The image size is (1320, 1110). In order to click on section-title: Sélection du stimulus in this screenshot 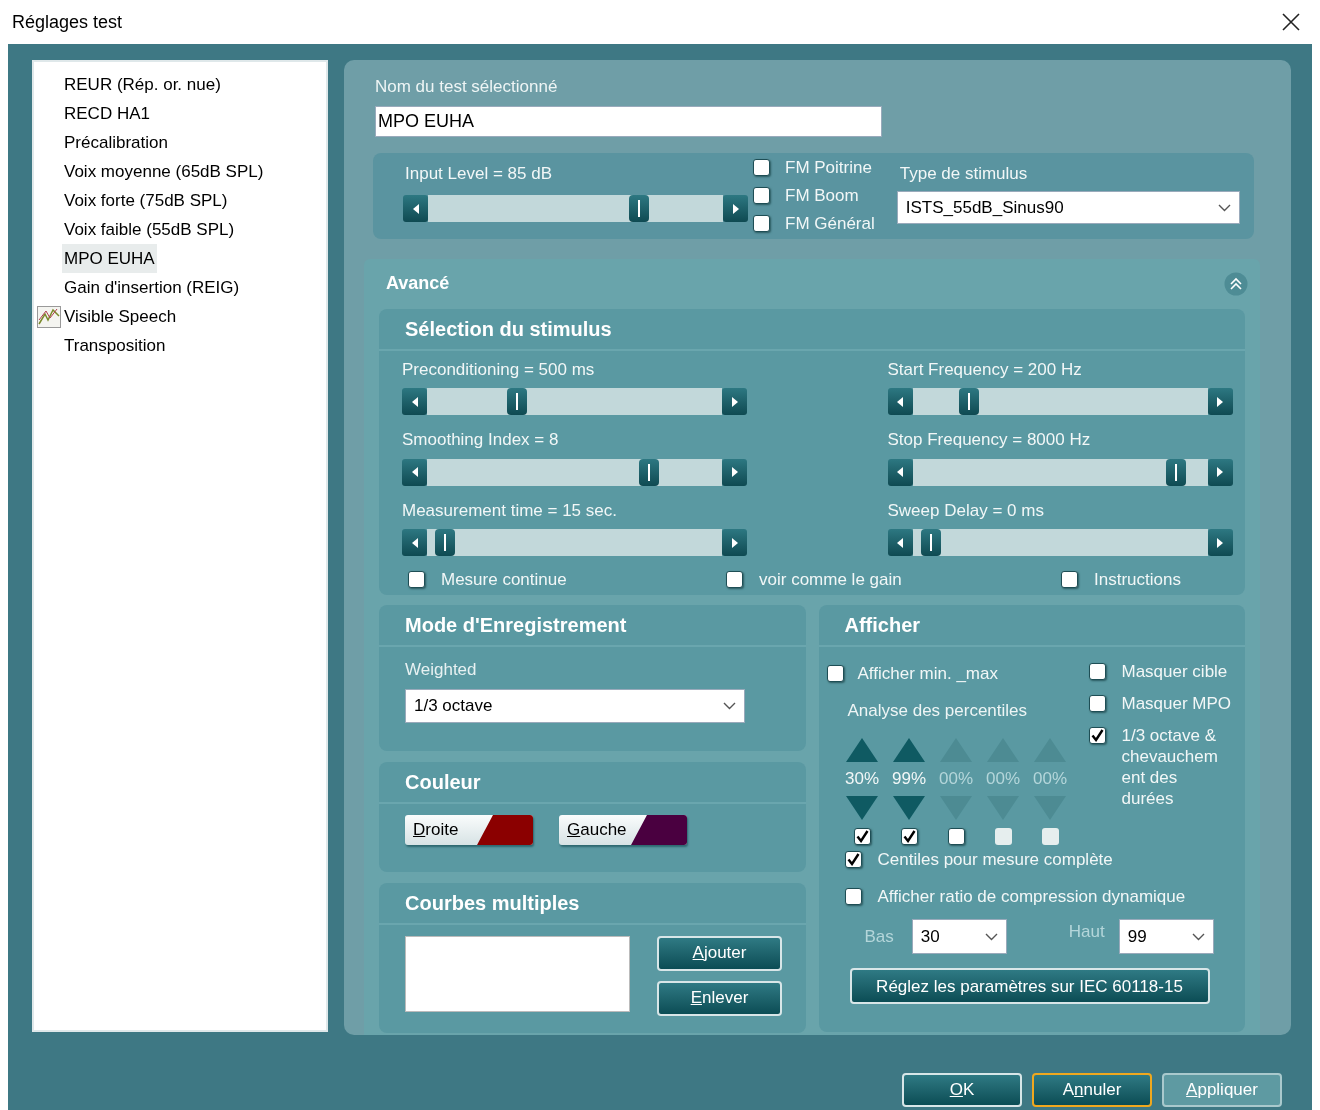, I will do `click(508, 329)`.